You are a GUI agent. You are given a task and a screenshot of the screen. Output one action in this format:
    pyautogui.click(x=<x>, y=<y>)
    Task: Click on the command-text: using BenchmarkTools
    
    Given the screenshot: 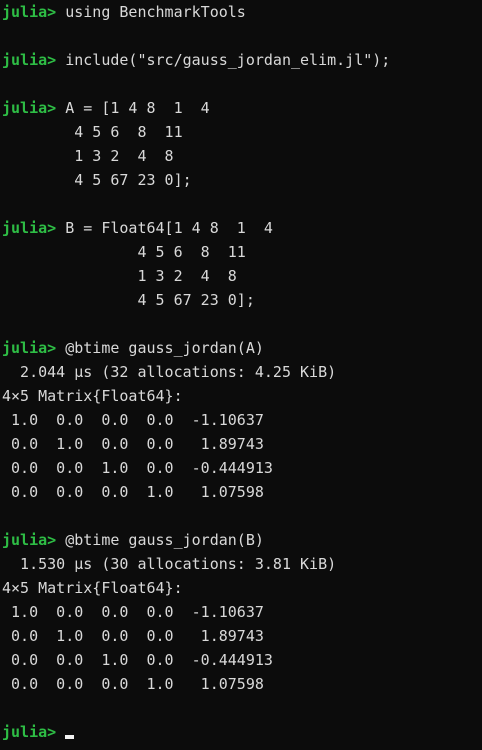 What is the action you would take?
    pyautogui.click(x=151, y=12)
    